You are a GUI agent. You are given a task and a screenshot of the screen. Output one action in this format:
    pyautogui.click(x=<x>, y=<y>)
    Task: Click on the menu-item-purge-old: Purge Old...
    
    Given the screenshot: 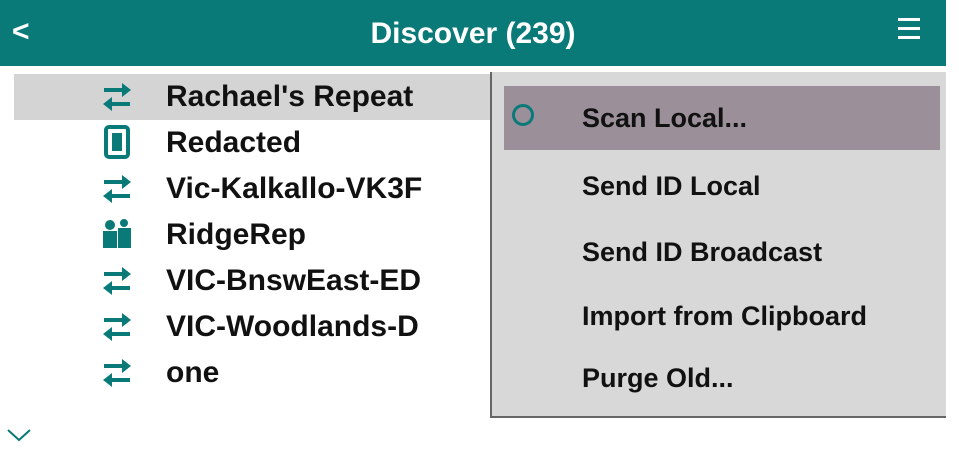 What is the action you would take?
    pyautogui.click(x=722, y=378)
    